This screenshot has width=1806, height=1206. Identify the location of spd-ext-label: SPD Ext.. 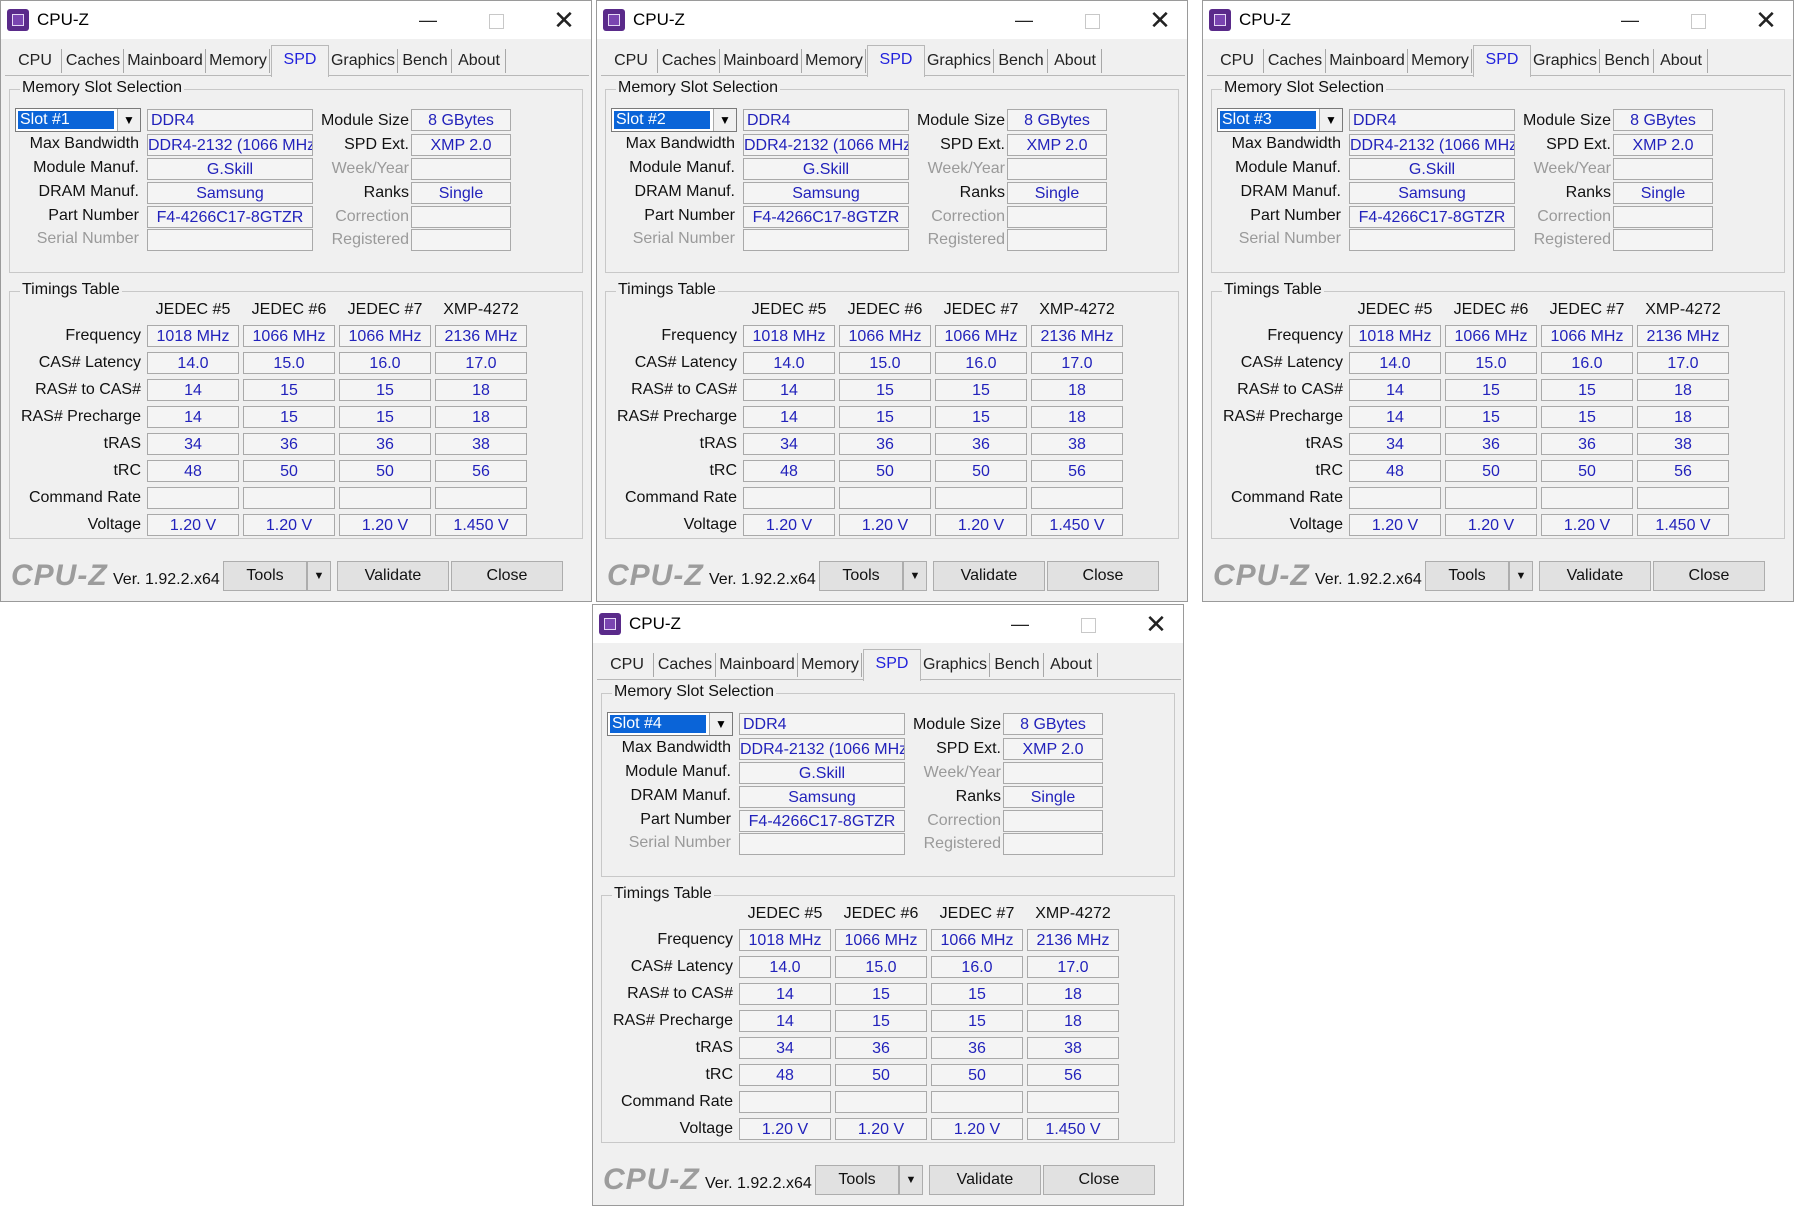
(968, 748).